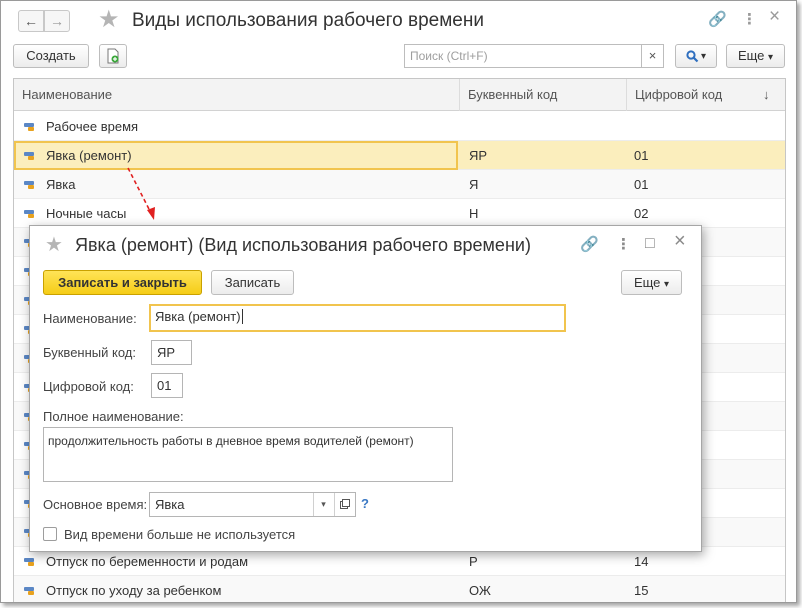 This screenshot has width=802, height=608. I want to click on text-cursor, so click(242, 316).